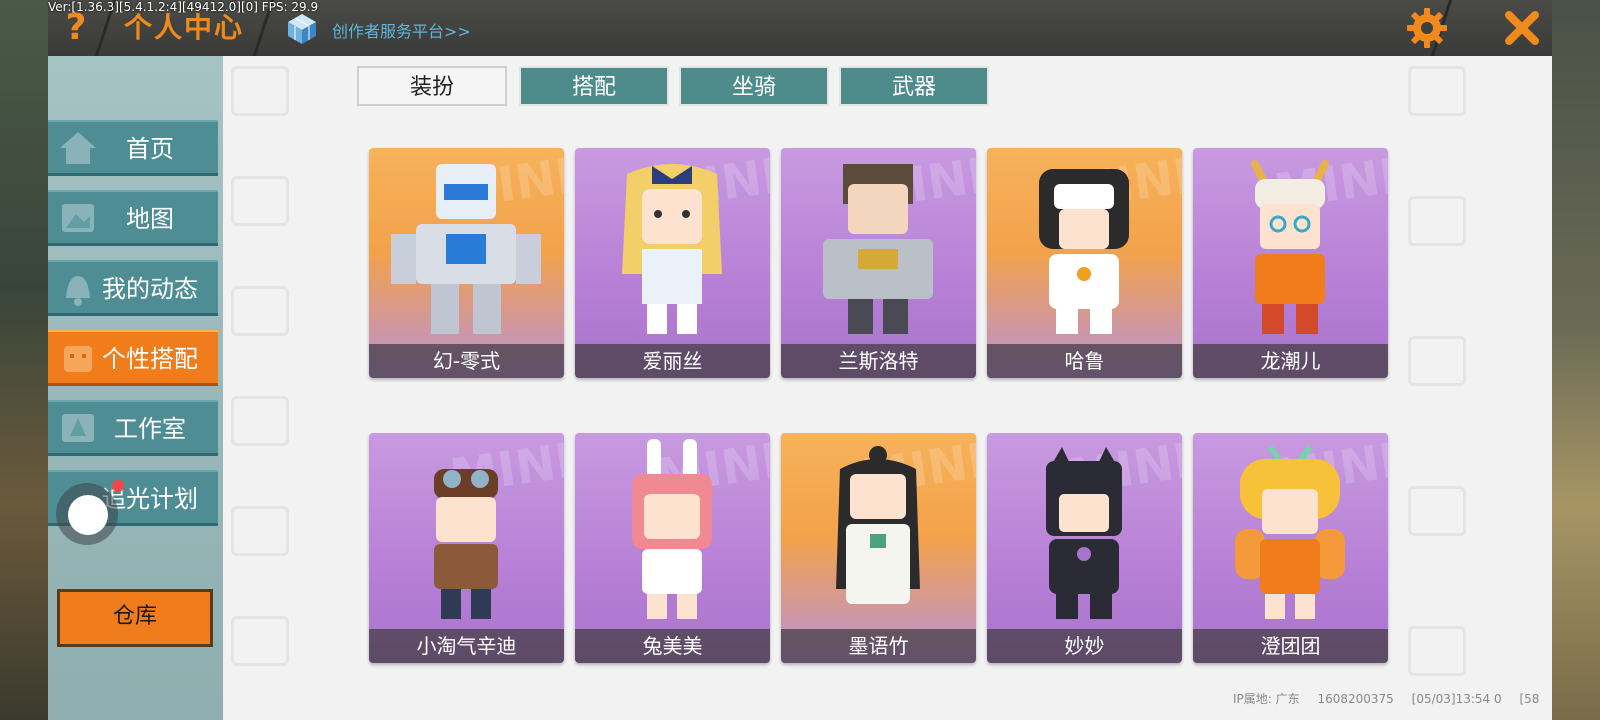 This screenshot has width=1600, height=720. What do you see at coordinates (1084, 646) in the screenshot?
I see `skin-name: 妙妙` at bounding box center [1084, 646].